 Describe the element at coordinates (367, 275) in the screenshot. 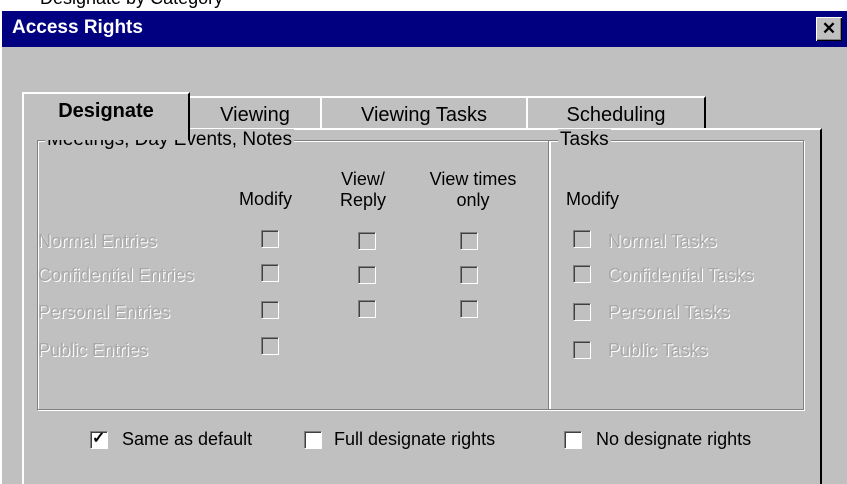

I see `confidential-entries-view-reply-checkbox` at that location.